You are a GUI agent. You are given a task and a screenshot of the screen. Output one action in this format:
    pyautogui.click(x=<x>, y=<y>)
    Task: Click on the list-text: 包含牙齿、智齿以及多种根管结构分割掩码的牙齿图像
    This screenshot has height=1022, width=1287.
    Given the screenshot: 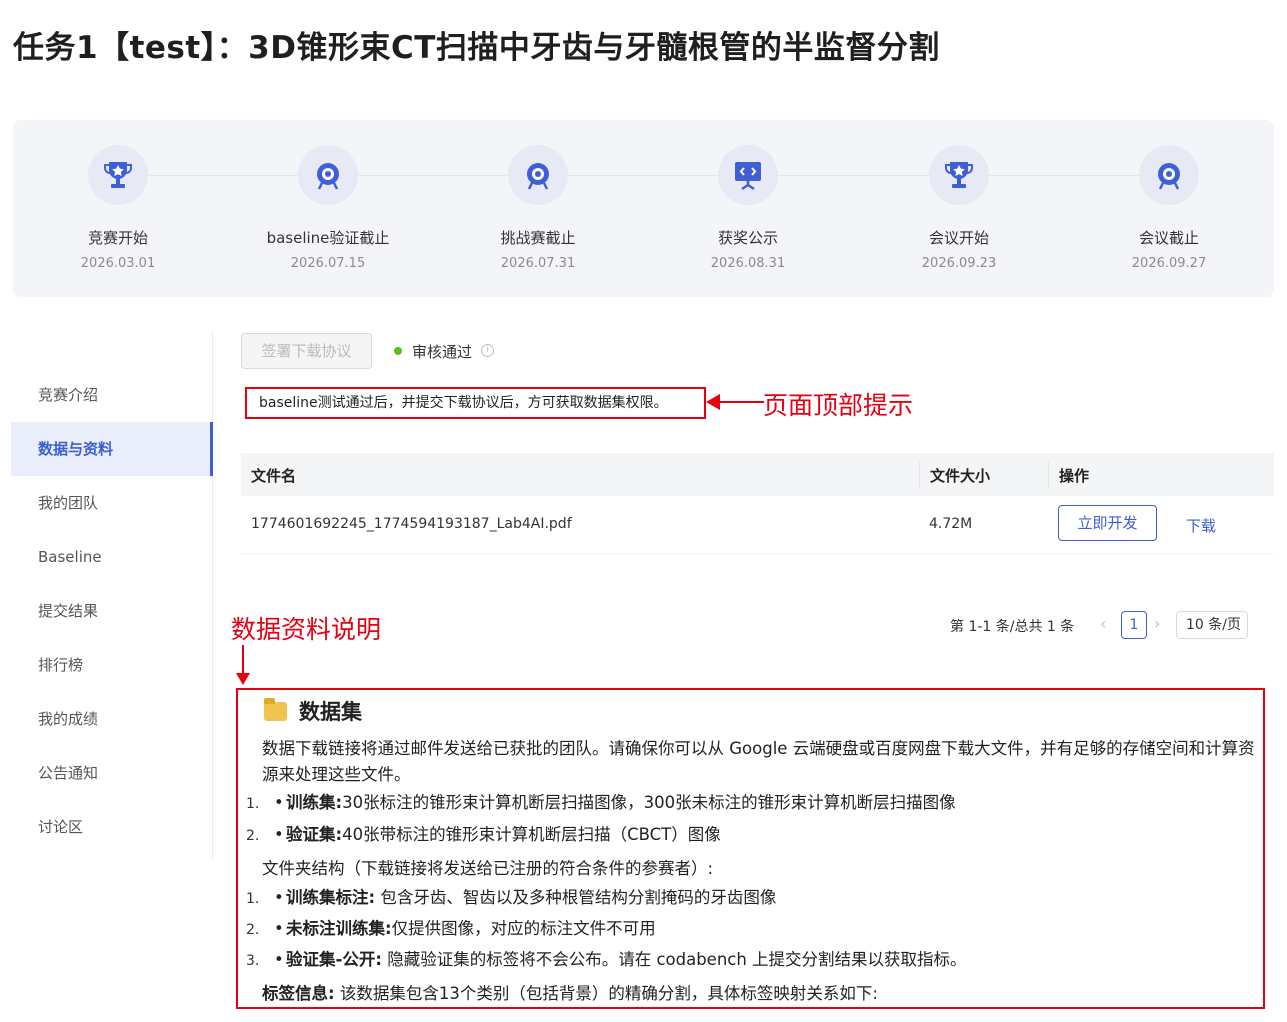 What is the action you would take?
    pyautogui.click(x=576, y=897)
    